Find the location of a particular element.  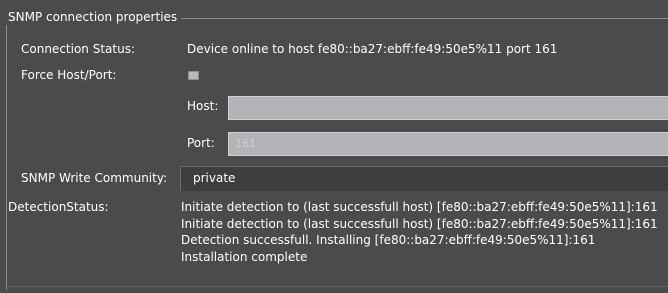

force-host-port-checkbox is located at coordinates (193, 75).